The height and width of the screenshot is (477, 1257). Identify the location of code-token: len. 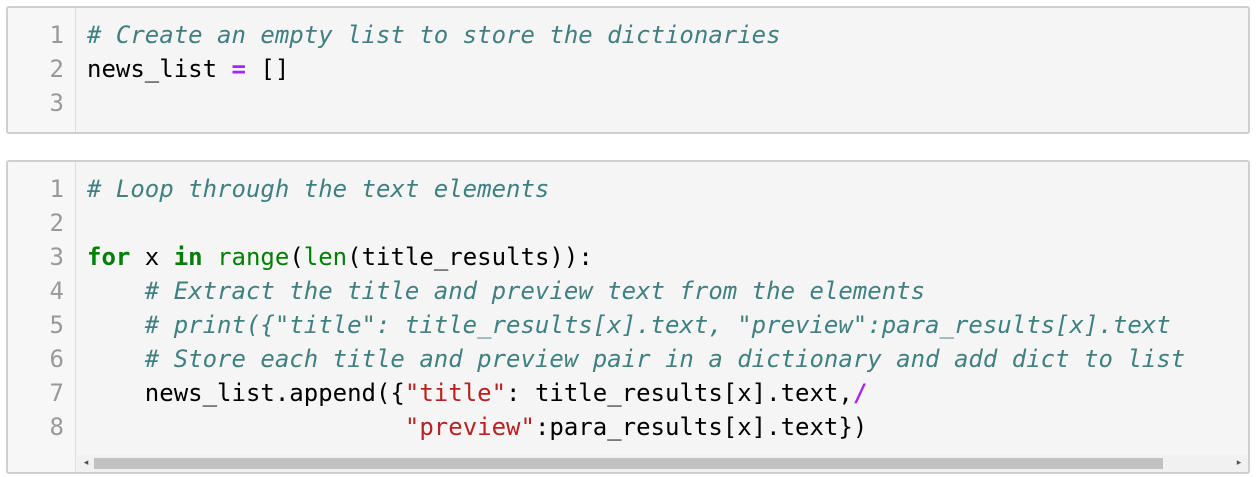
(325, 257).